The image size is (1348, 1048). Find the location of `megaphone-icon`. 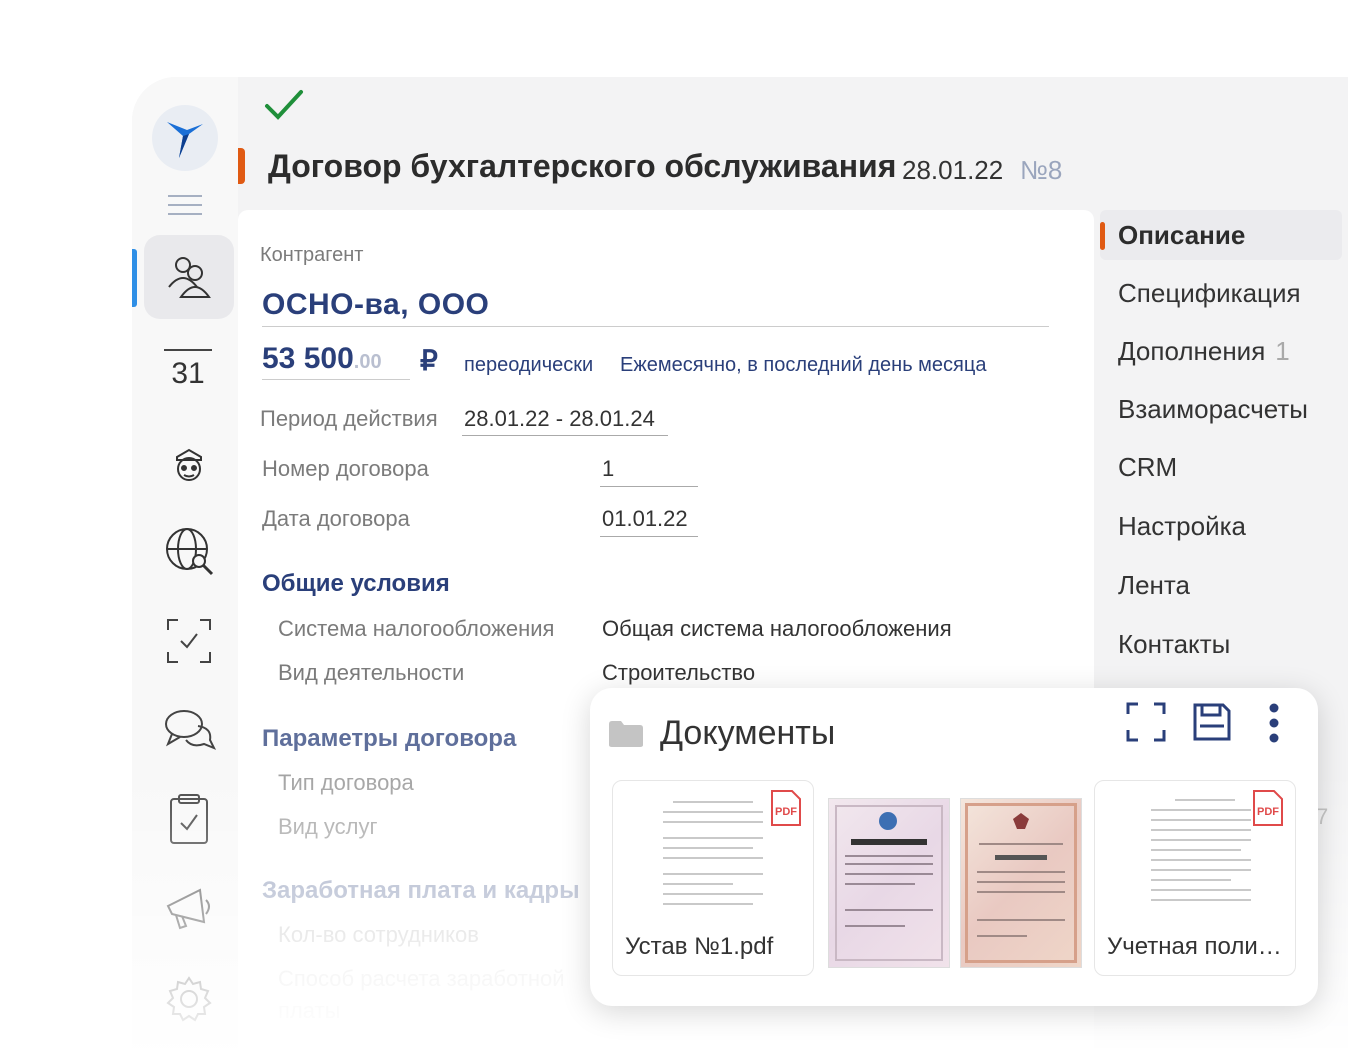

megaphone-icon is located at coordinates (188, 909).